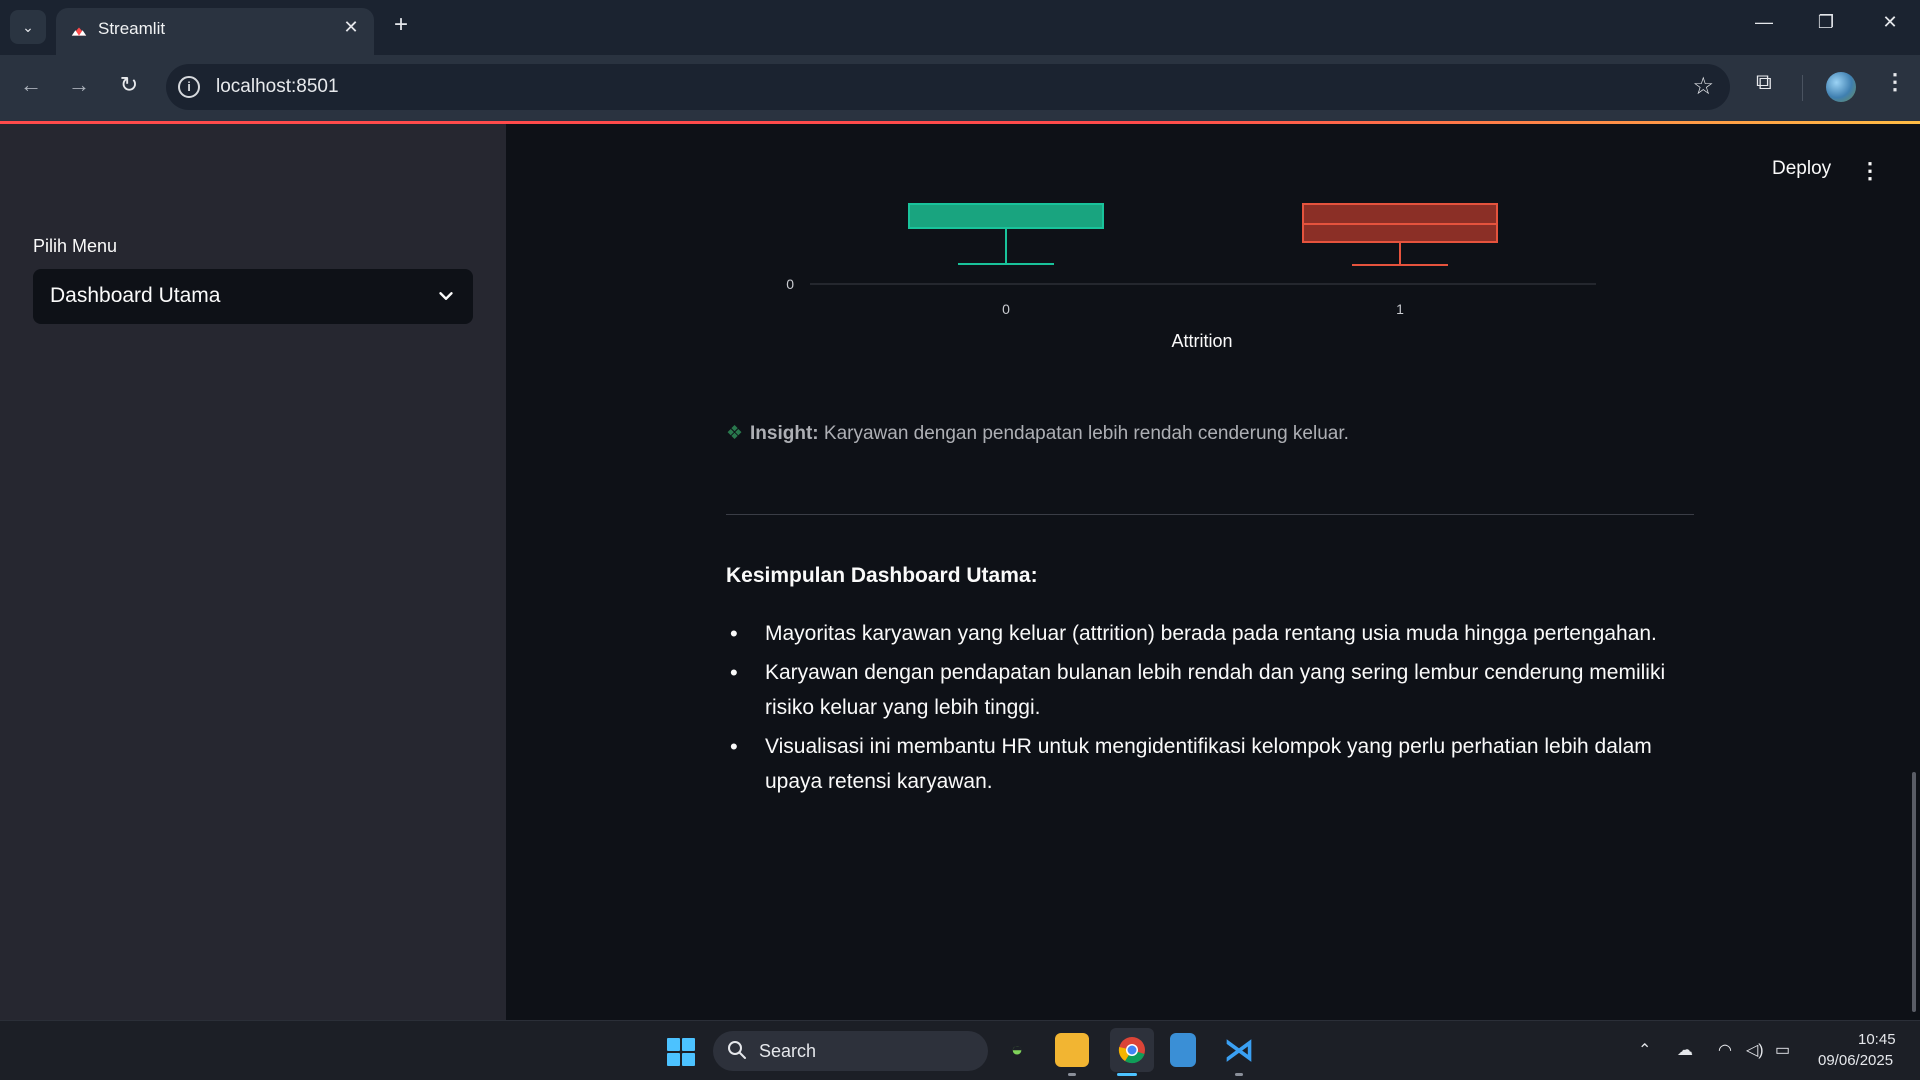 The height and width of the screenshot is (1080, 1920). Describe the element at coordinates (351, 27) in the screenshot. I see `close-tab-icon: ✕` at that location.